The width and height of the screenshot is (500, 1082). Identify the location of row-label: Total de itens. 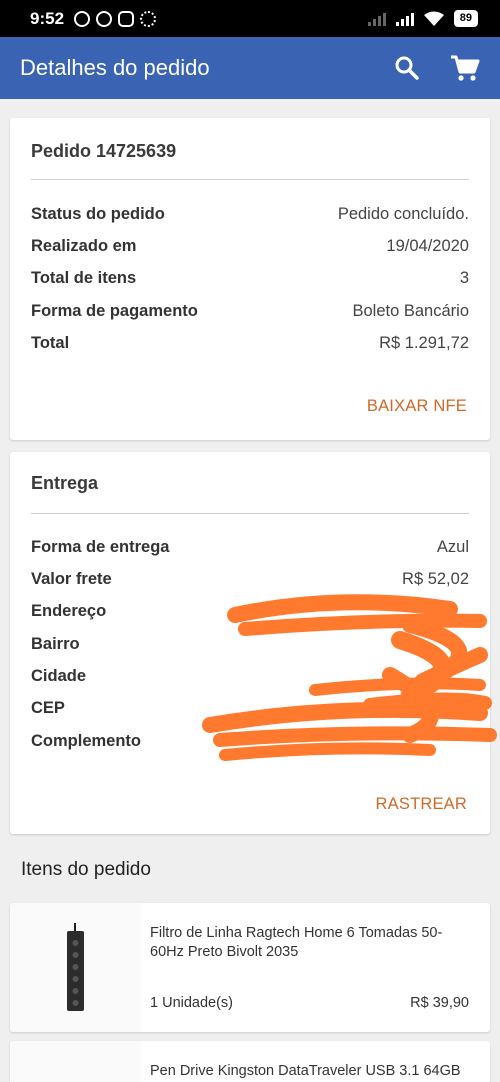
(84, 278).